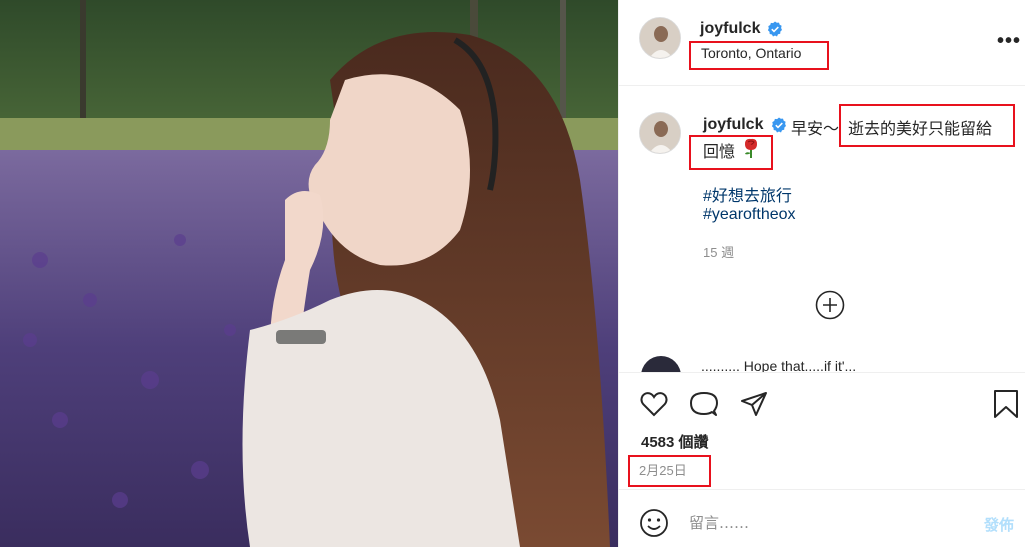 The height and width of the screenshot is (547, 1025). What do you see at coordinates (999, 524) in the screenshot?
I see `post-comment-button: 發佈` at bounding box center [999, 524].